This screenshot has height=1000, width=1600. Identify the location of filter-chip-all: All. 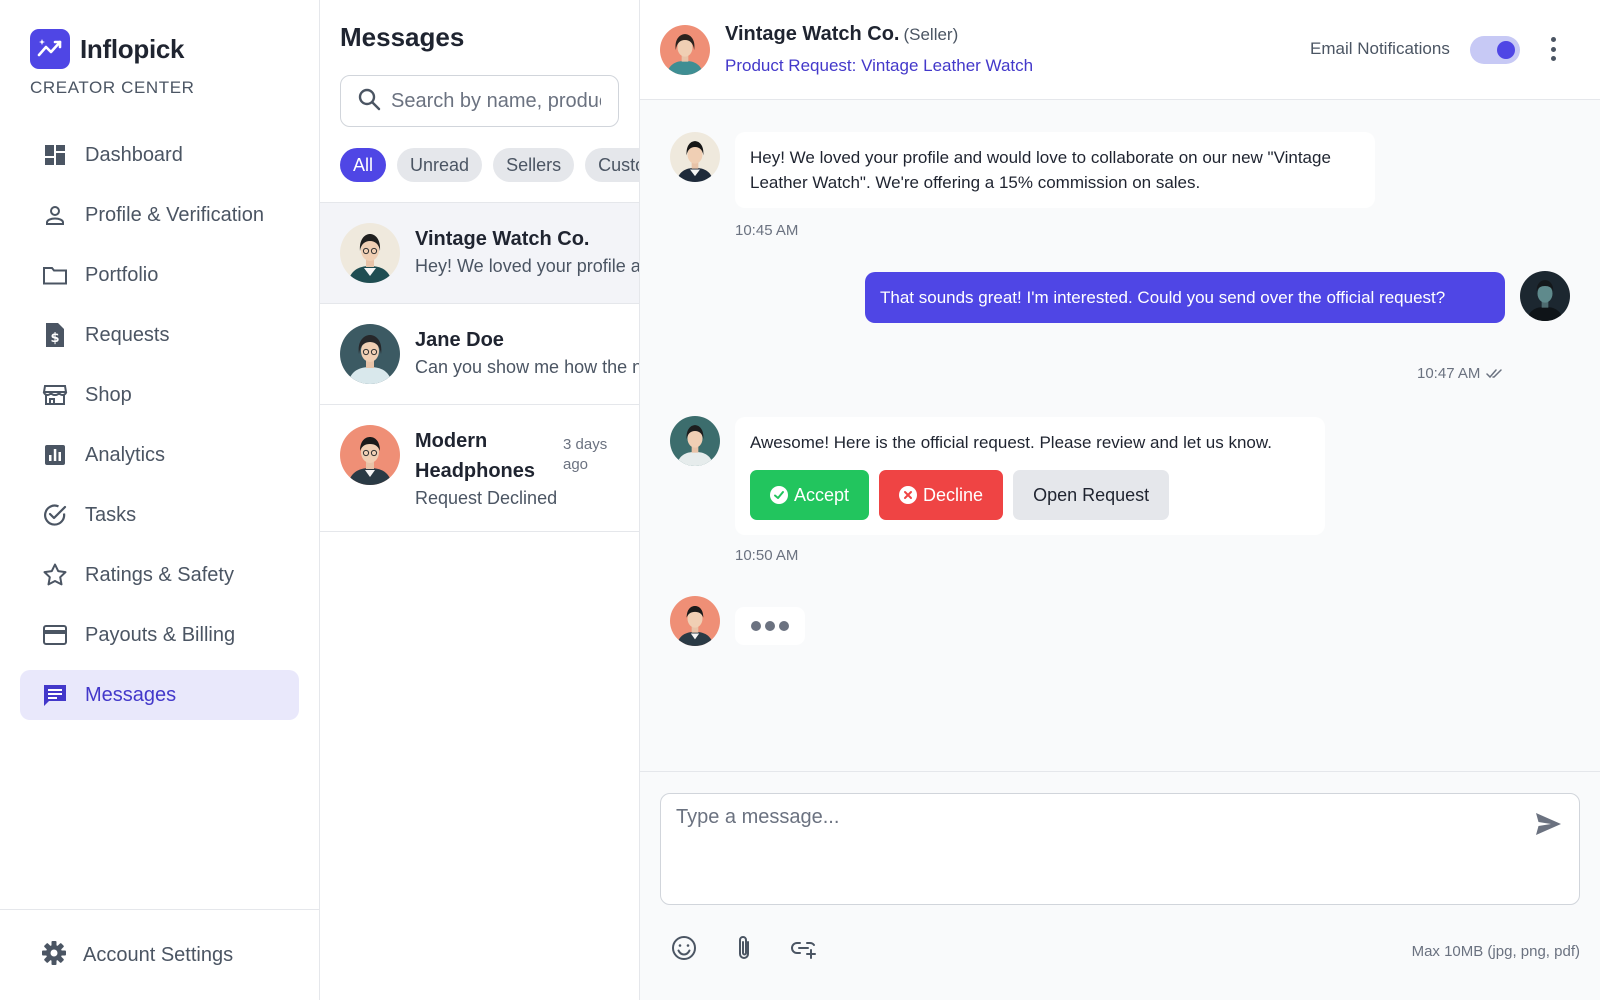
(363, 165).